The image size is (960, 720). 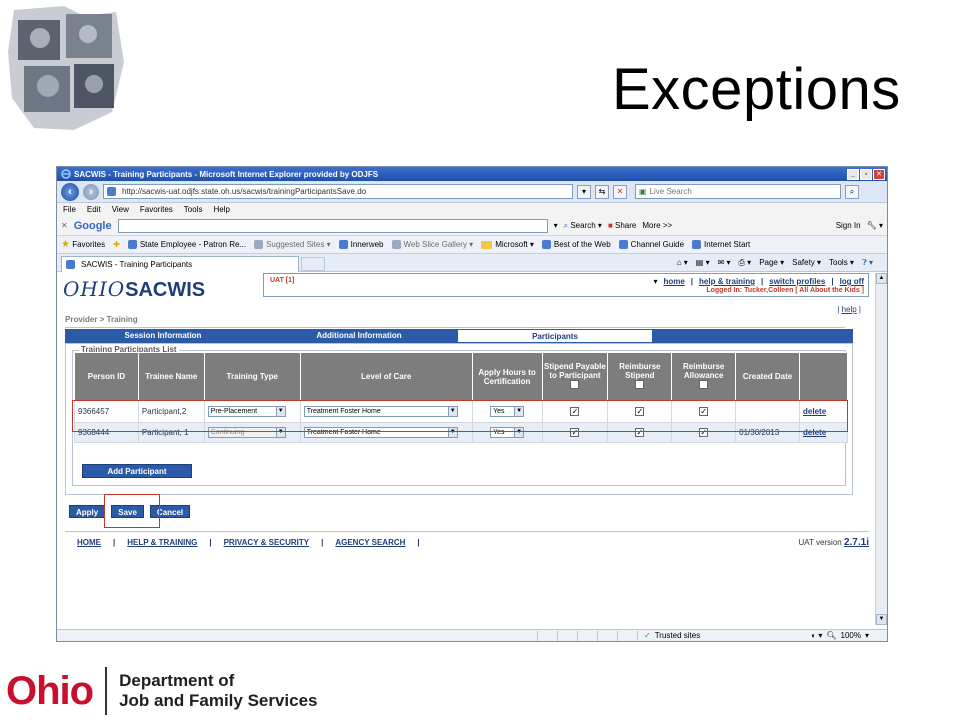 What do you see at coordinates (70, 191) in the screenshot?
I see `back-button: ‹` at bounding box center [70, 191].